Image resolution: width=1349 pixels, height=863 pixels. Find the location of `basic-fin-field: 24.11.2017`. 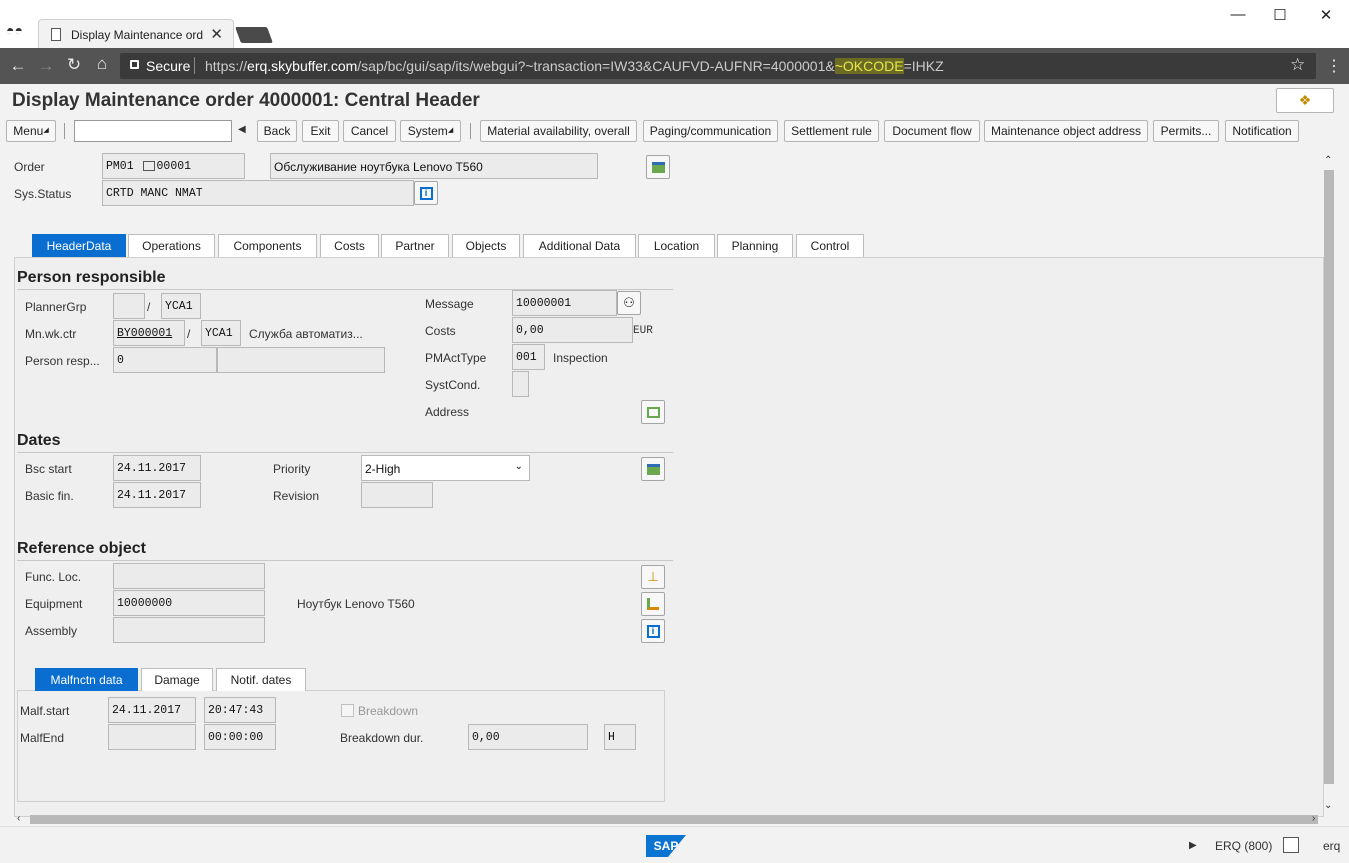

basic-fin-field: 24.11.2017 is located at coordinates (157, 495).